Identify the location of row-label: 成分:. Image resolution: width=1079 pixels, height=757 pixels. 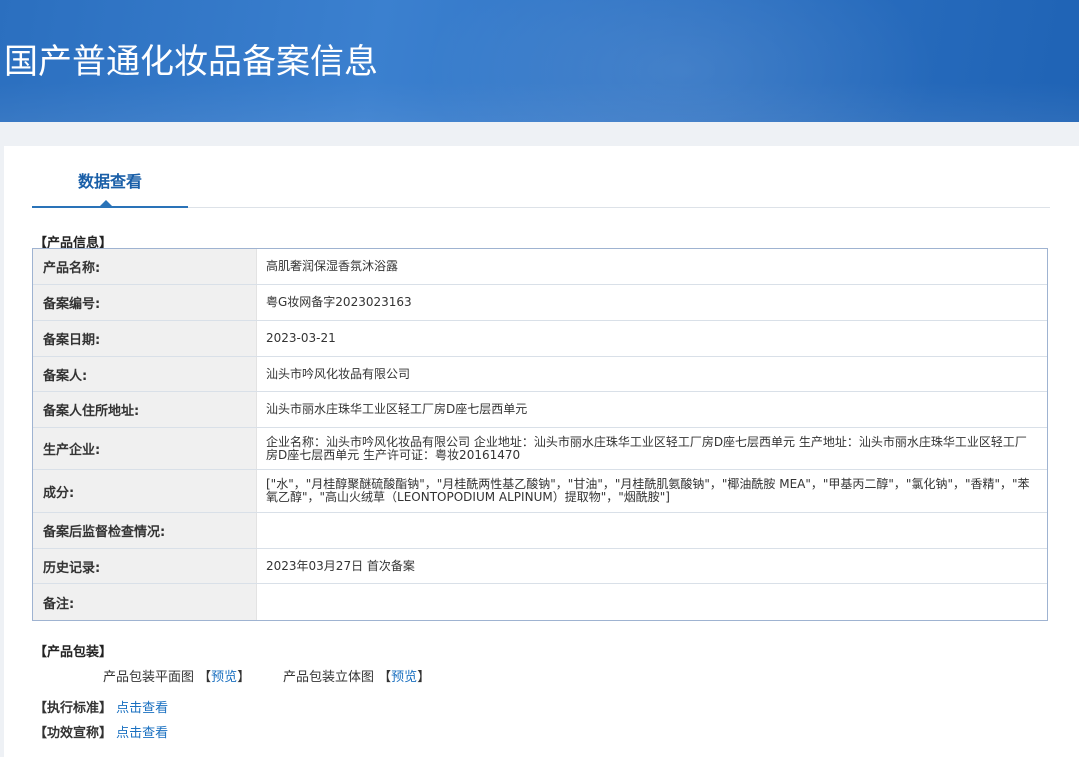
(145, 491).